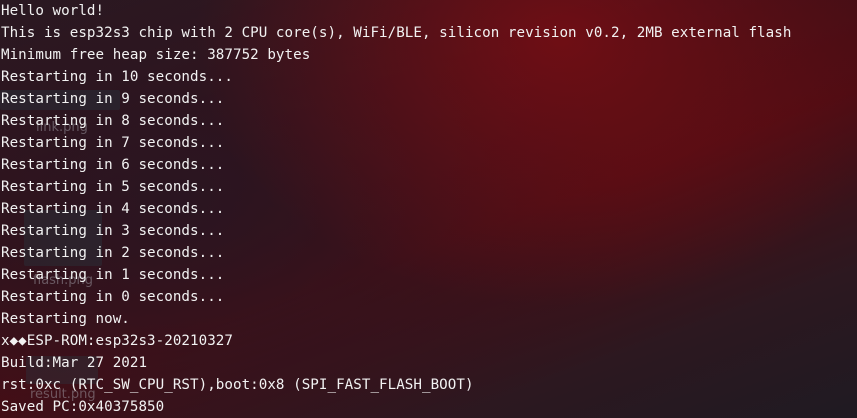 This screenshot has height=418, width=857. What do you see at coordinates (74, 363) in the screenshot?
I see `terminal-line: Build:Mar 27 2021` at bounding box center [74, 363].